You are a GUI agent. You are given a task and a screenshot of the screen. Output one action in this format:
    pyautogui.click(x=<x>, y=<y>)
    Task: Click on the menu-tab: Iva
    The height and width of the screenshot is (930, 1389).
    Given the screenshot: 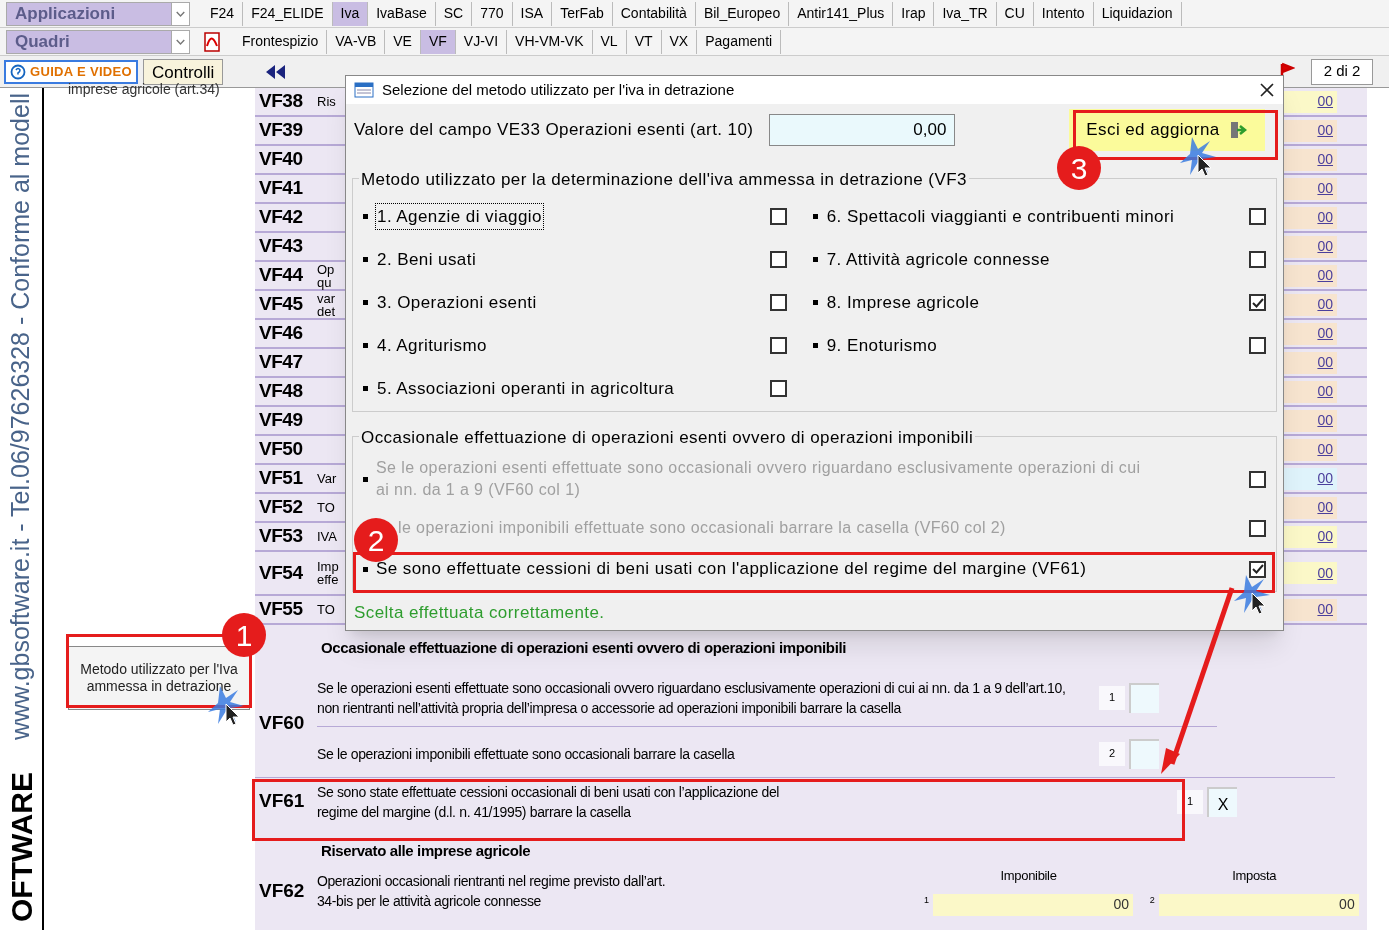 What is the action you would take?
    pyautogui.click(x=350, y=13)
    